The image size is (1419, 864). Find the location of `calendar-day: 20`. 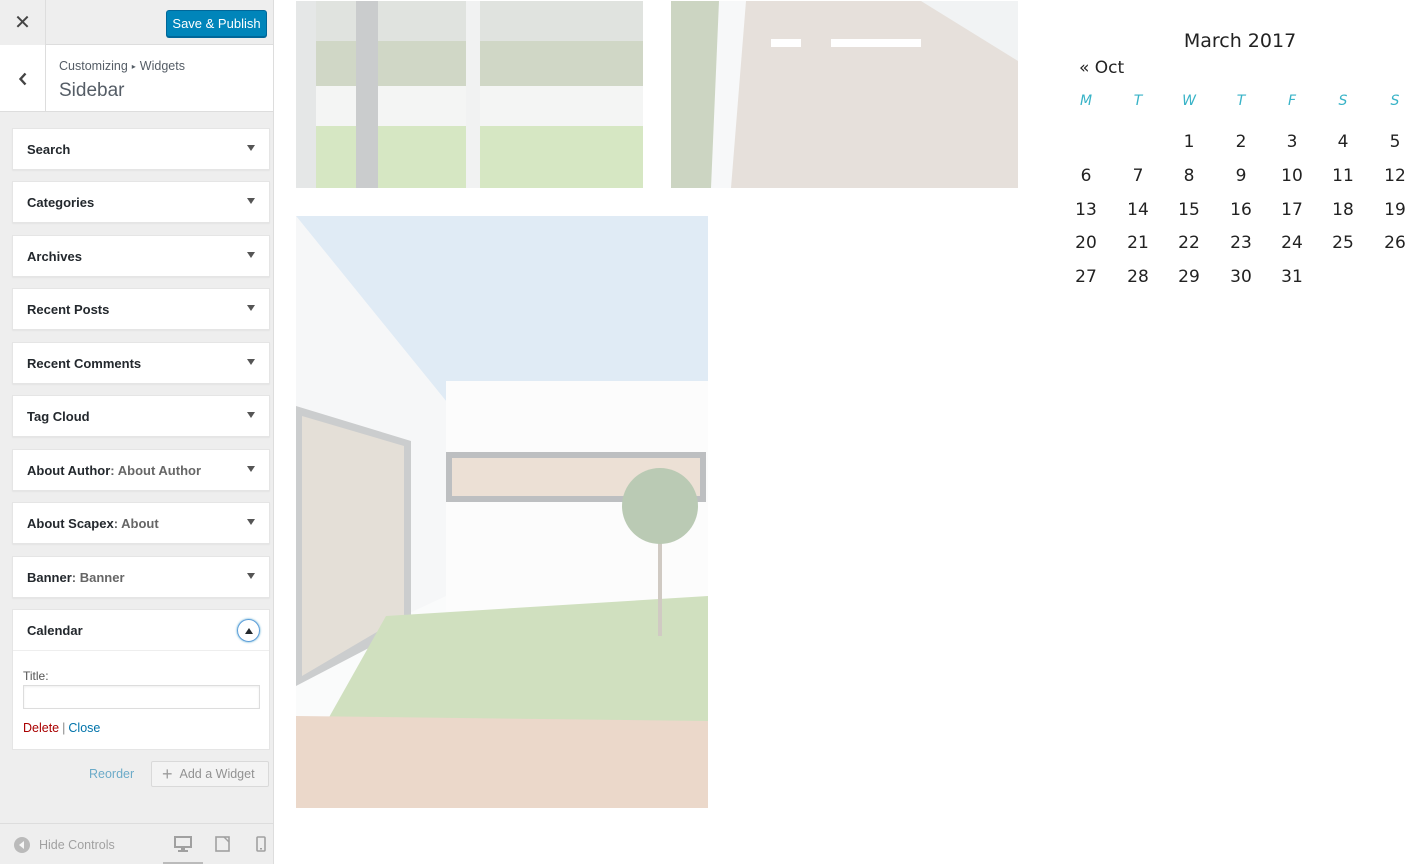

calendar-day: 20 is located at coordinates (1086, 243).